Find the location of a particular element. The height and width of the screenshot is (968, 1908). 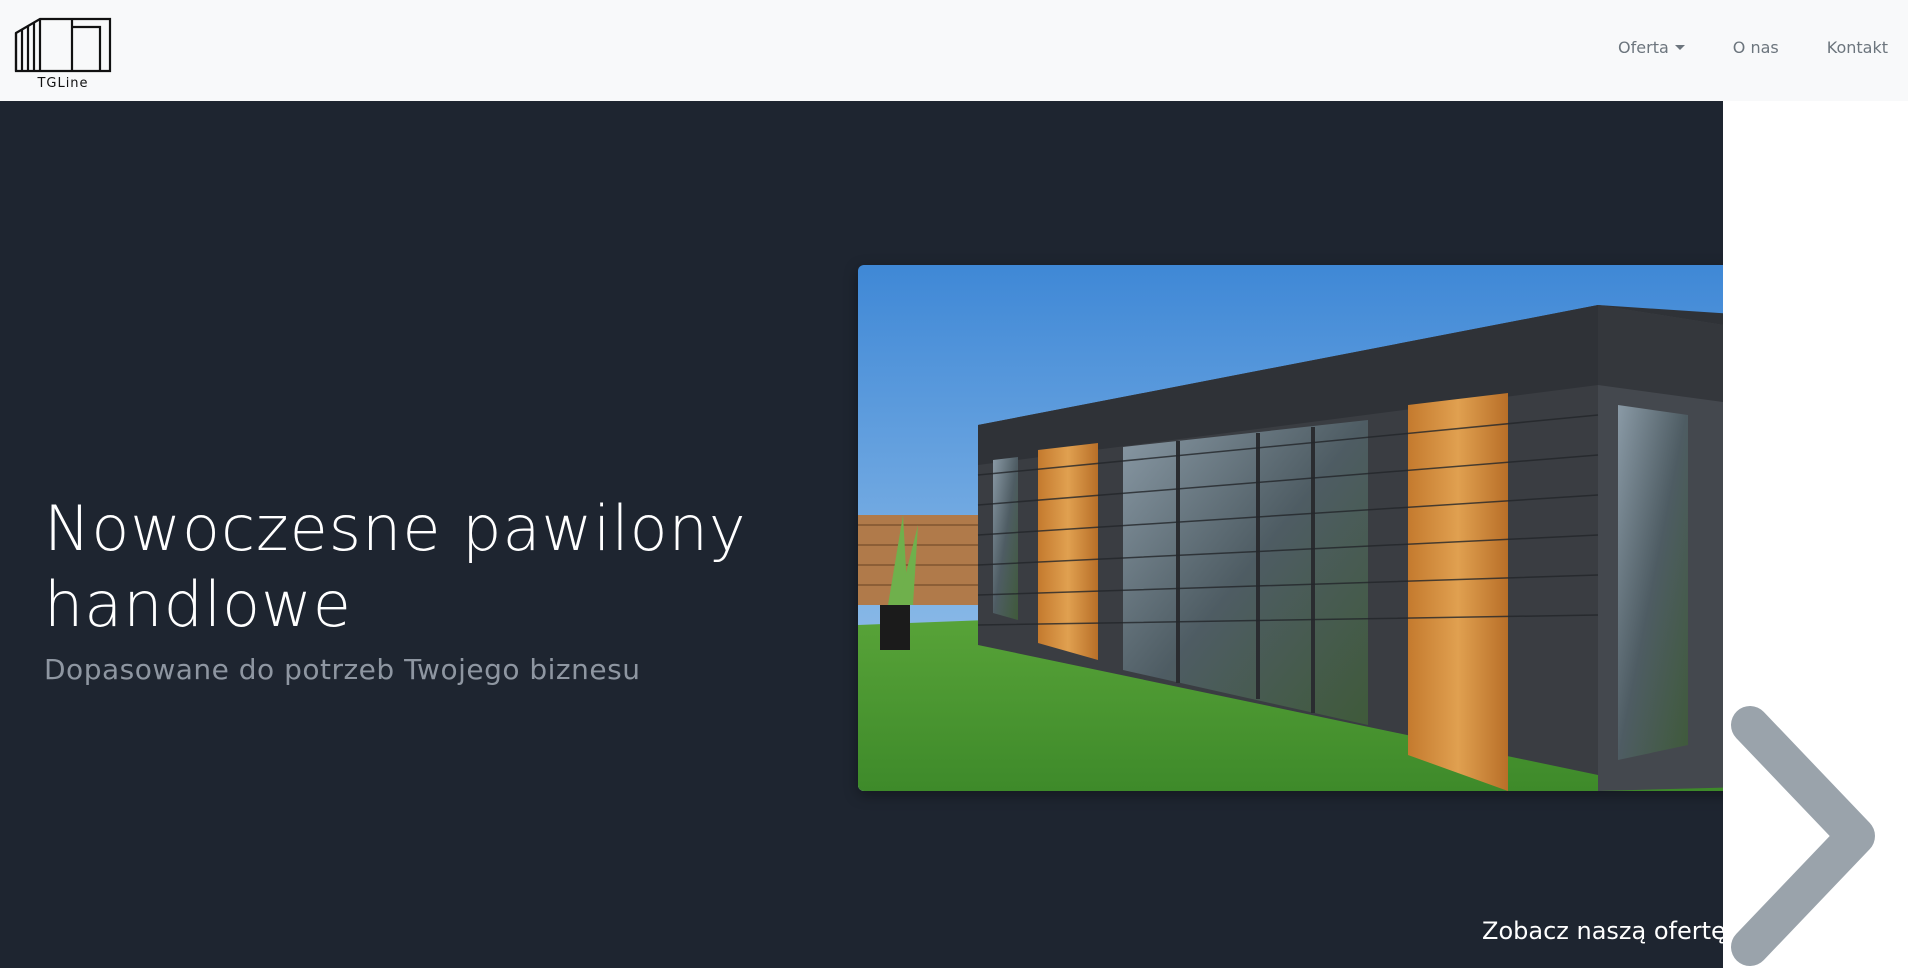

nav-item-oferta: Oferta is located at coordinates (1651, 47).